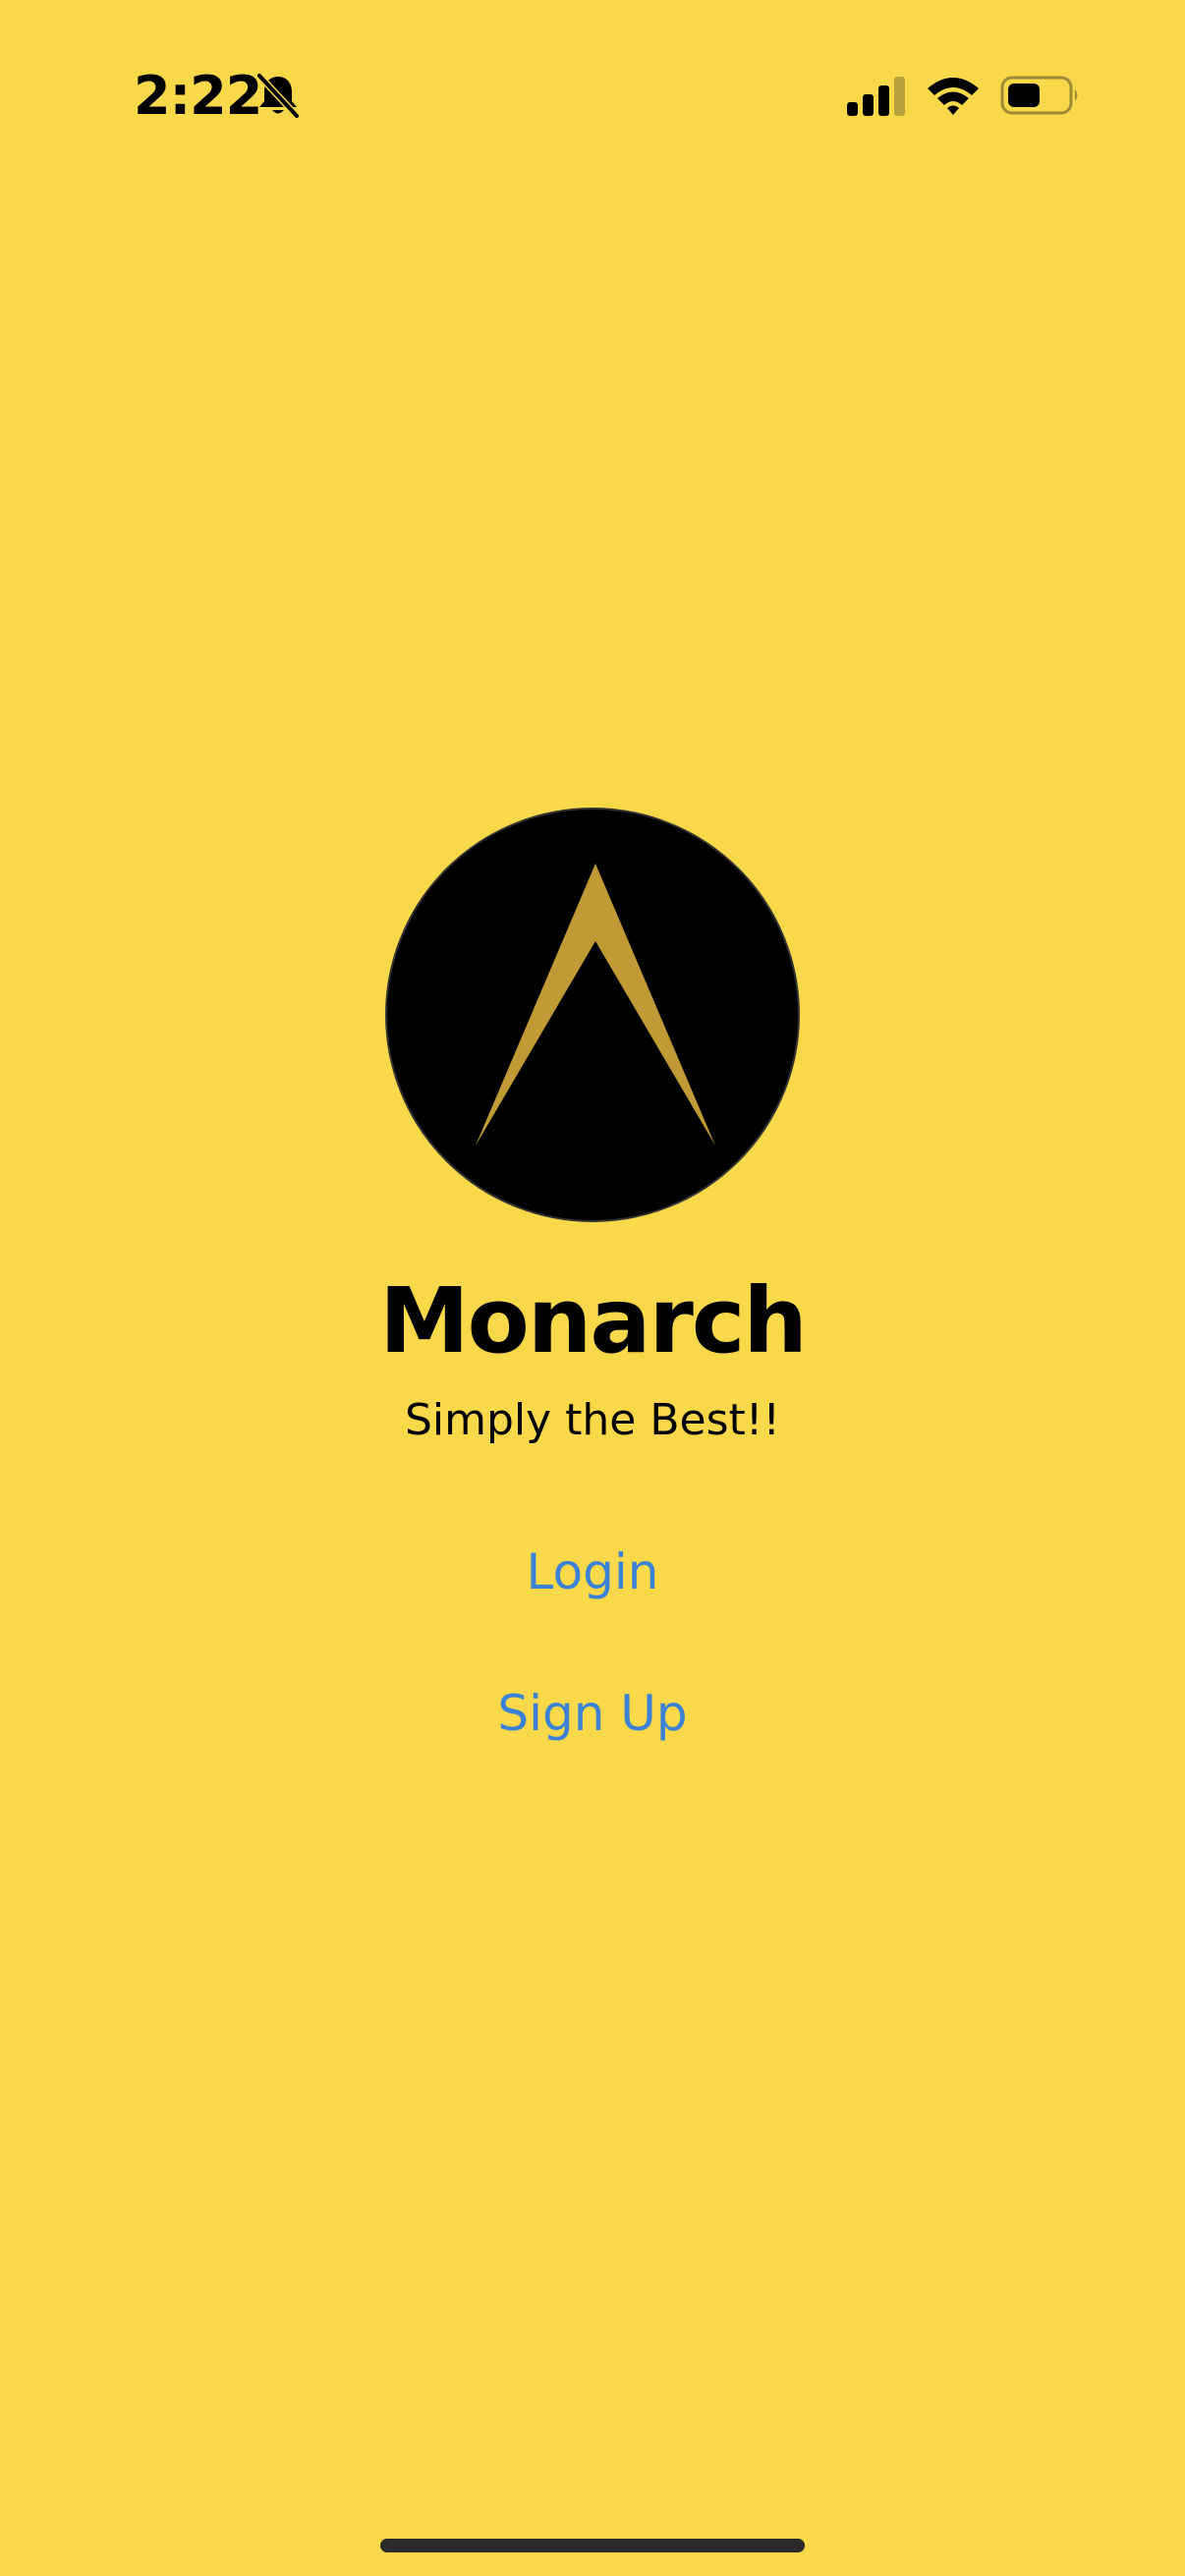 The height and width of the screenshot is (2576, 1185). What do you see at coordinates (592, 1572) in the screenshot?
I see `login-button: Login` at bounding box center [592, 1572].